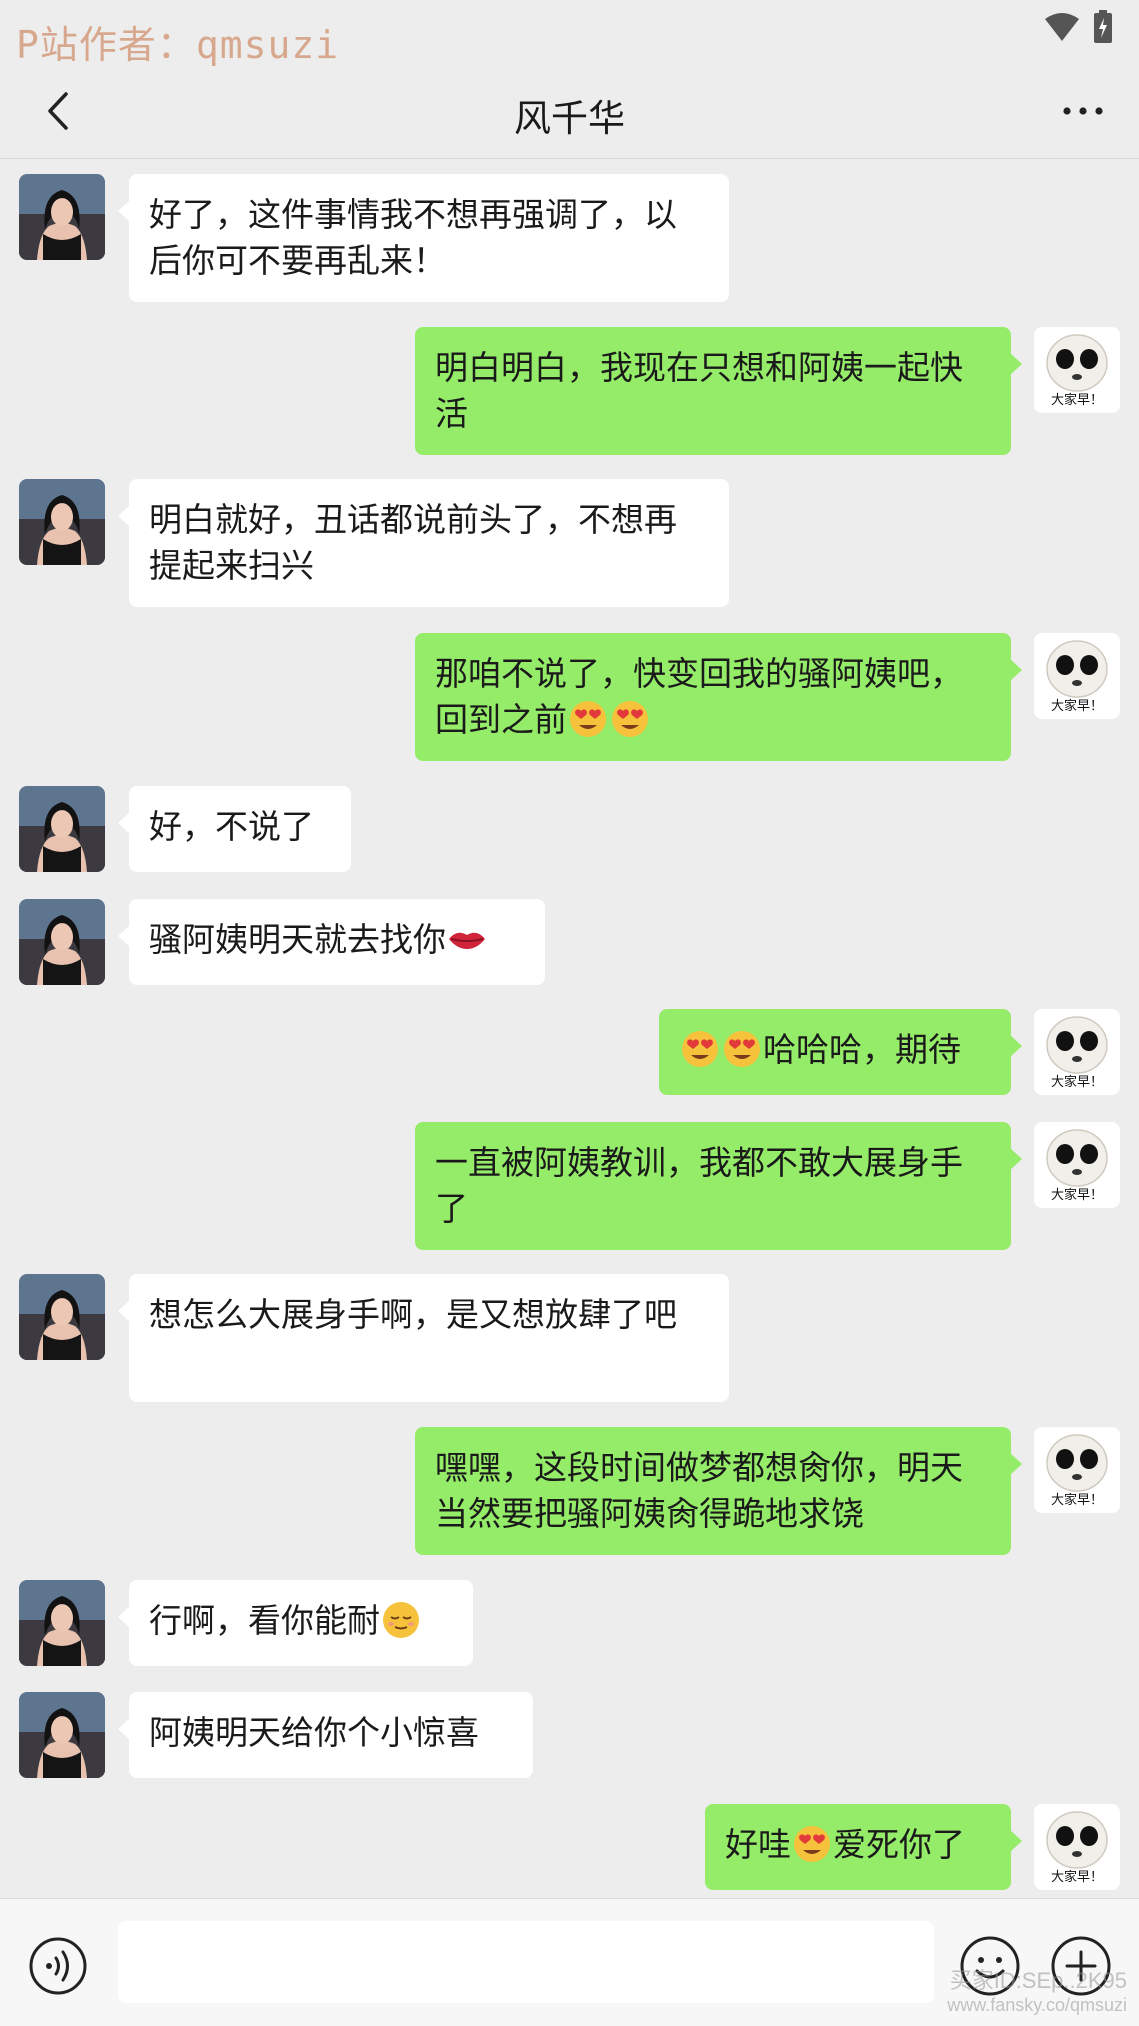  I want to click on input-bar: 买家ID:SEp..2K95 www.fansky.co/qmsuzi, so click(569, 1962).